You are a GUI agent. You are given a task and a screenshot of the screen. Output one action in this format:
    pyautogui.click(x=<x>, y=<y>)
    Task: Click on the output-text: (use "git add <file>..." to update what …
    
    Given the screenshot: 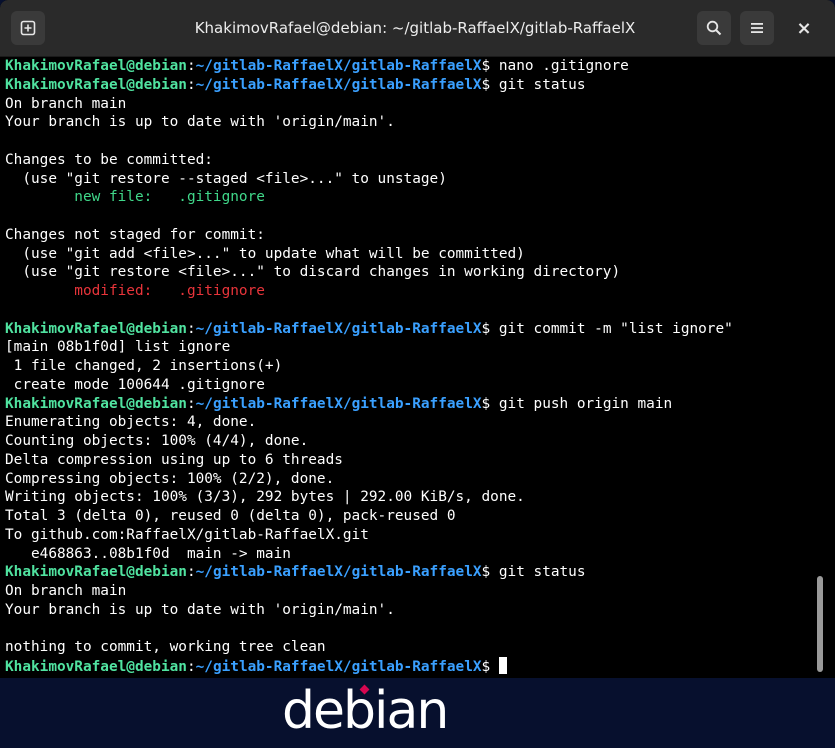 What is the action you would take?
    pyautogui.click(x=265, y=253)
    